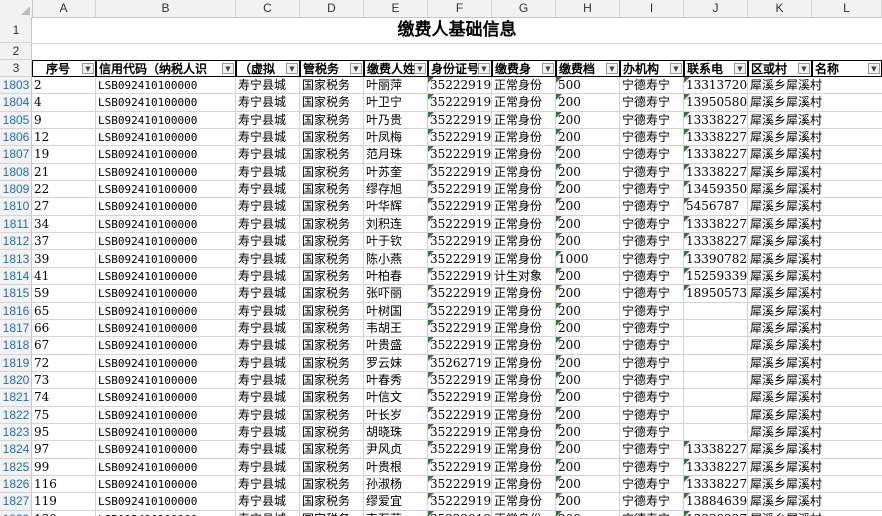 This screenshot has height=516, width=882. Describe the element at coordinates (460, 120) in the screenshot. I see `cell-f: 352229198` at that location.